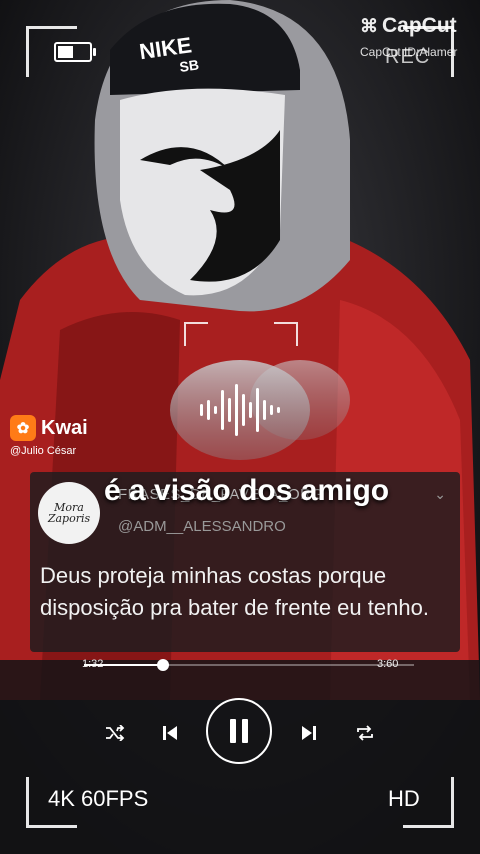 This screenshot has height=854, width=480. What do you see at coordinates (115, 733) in the screenshot?
I see `shuffle-icon` at bounding box center [115, 733].